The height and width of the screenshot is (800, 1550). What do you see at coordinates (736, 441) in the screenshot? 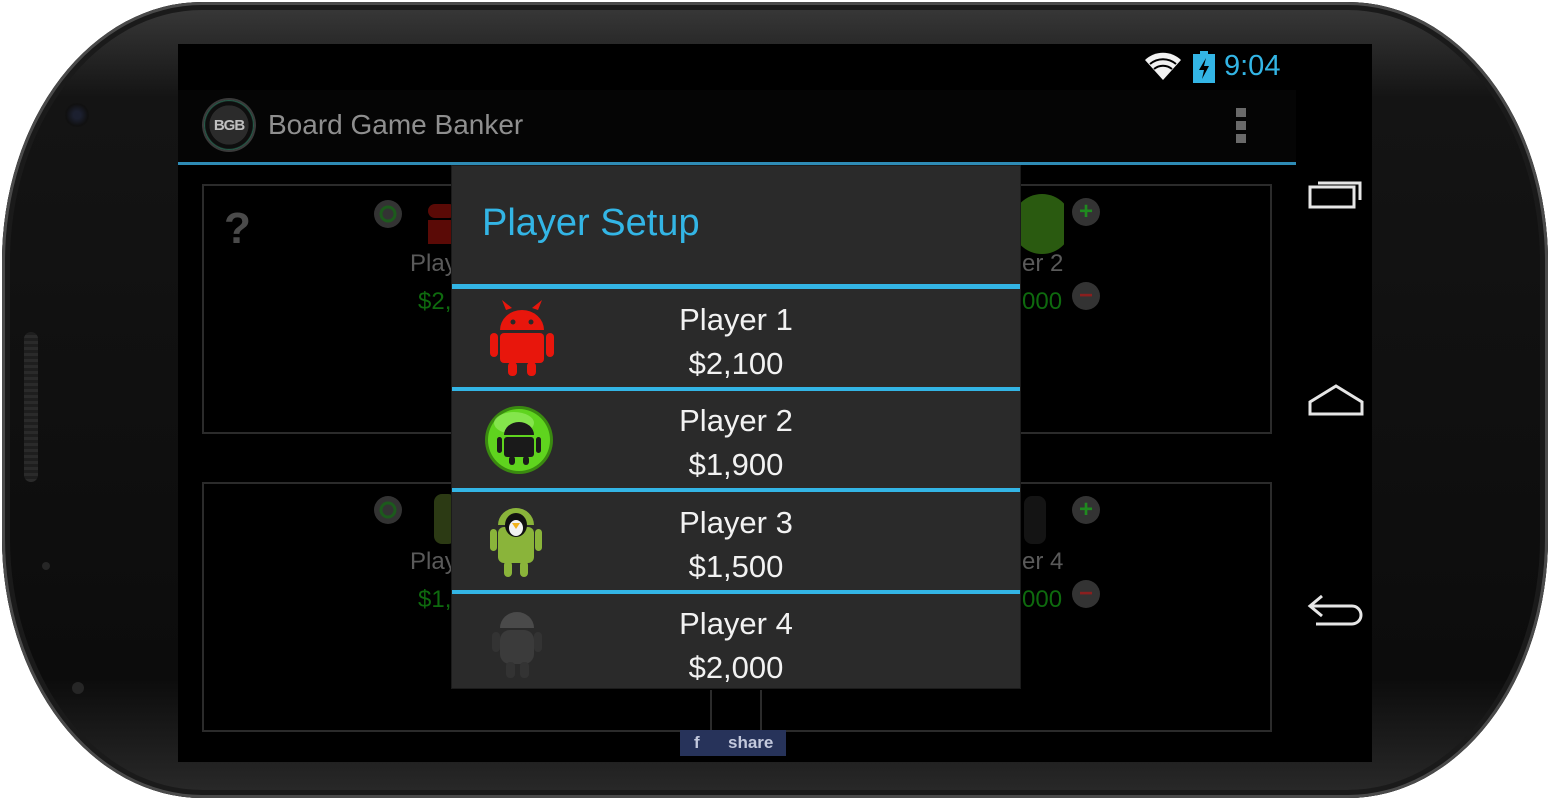
I see `player-row-2: Player 2 $1,900` at bounding box center [736, 441].